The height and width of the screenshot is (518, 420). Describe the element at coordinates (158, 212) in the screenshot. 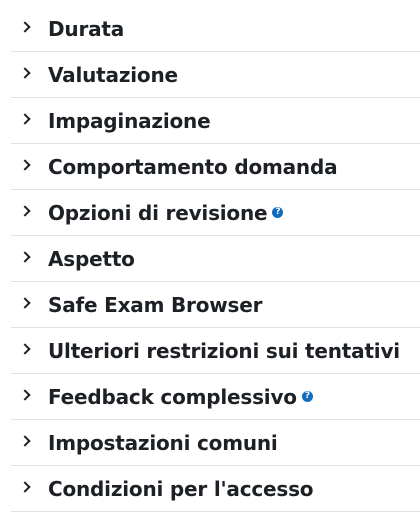

I see `section-label: Opzioni di revisione` at that location.